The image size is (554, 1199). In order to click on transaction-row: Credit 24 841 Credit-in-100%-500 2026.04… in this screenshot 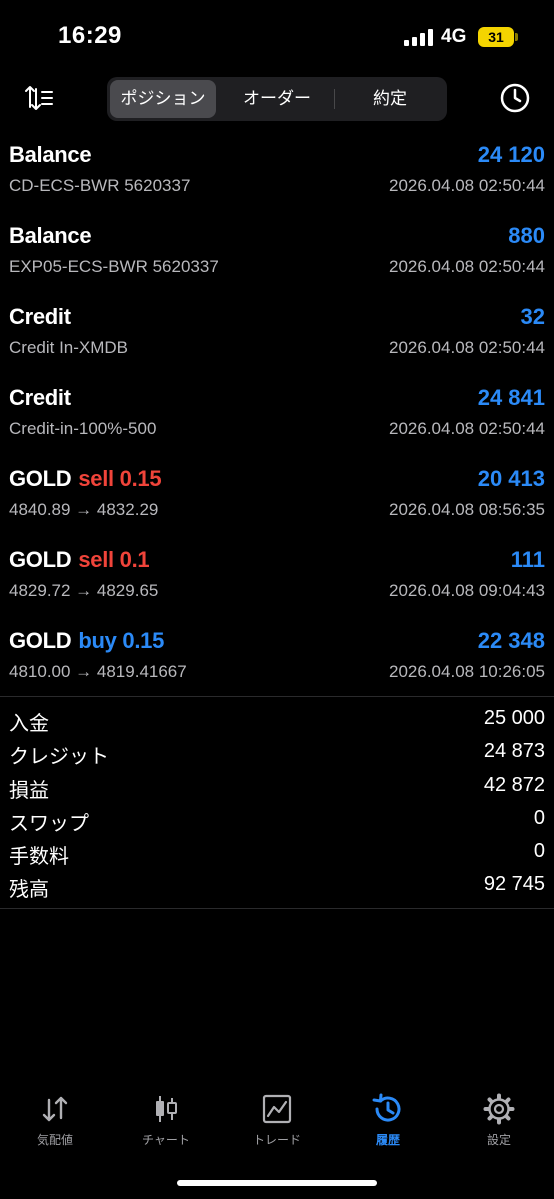, I will do `click(277, 419)`.